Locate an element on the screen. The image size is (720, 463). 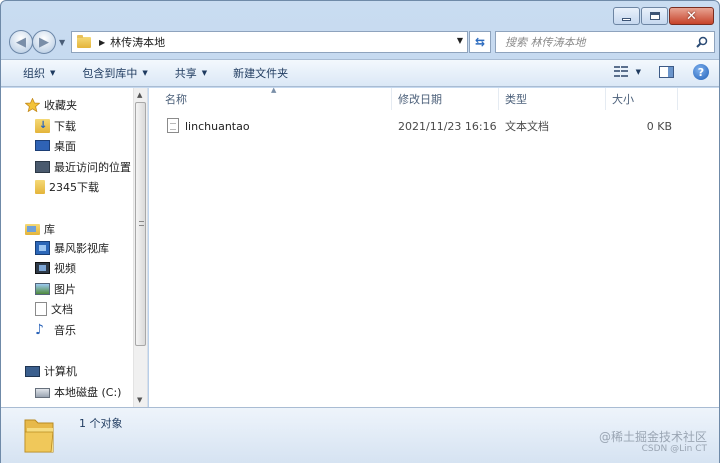
sidebar-item-documents: 文档 is located at coordinates (54, 309).